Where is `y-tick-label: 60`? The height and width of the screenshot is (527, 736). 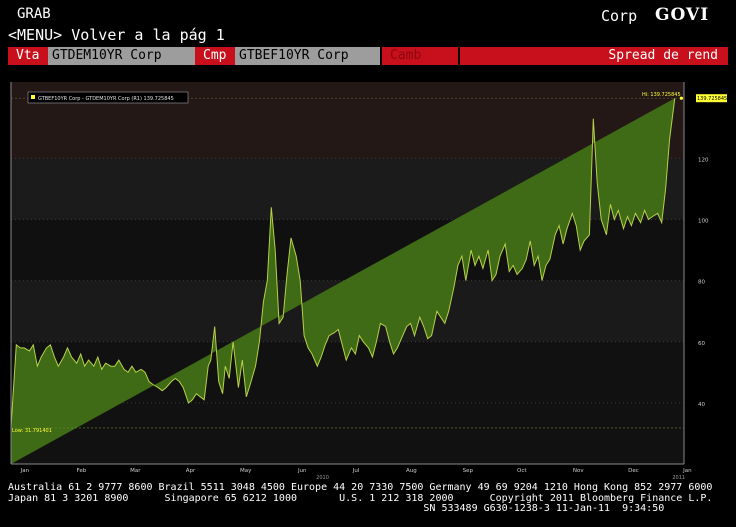 y-tick-label: 60 is located at coordinates (701, 344).